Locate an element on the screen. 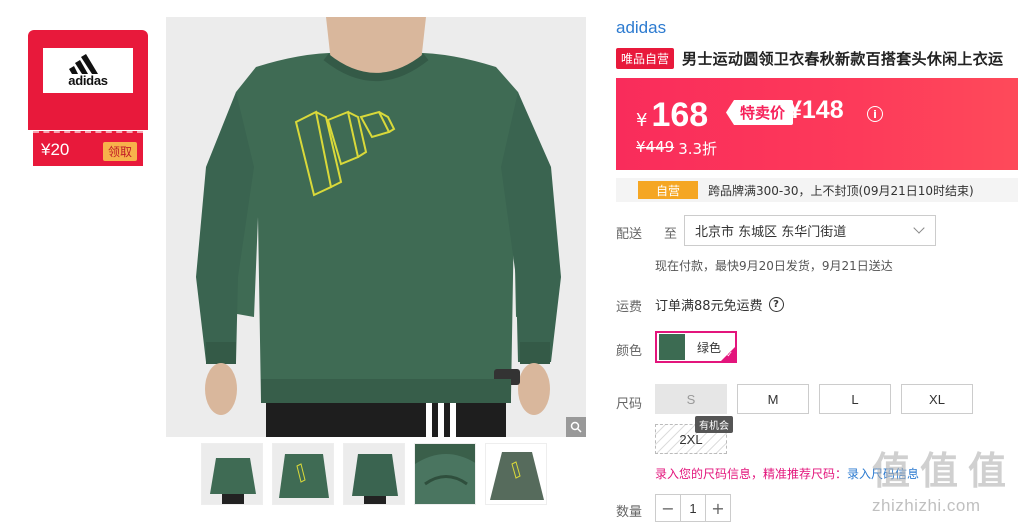 The height and width of the screenshot is (526, 1018). delivery-estimate: 现在付款，最快9月20日发货，9月21日送达 is located at coordinates (774, 266).